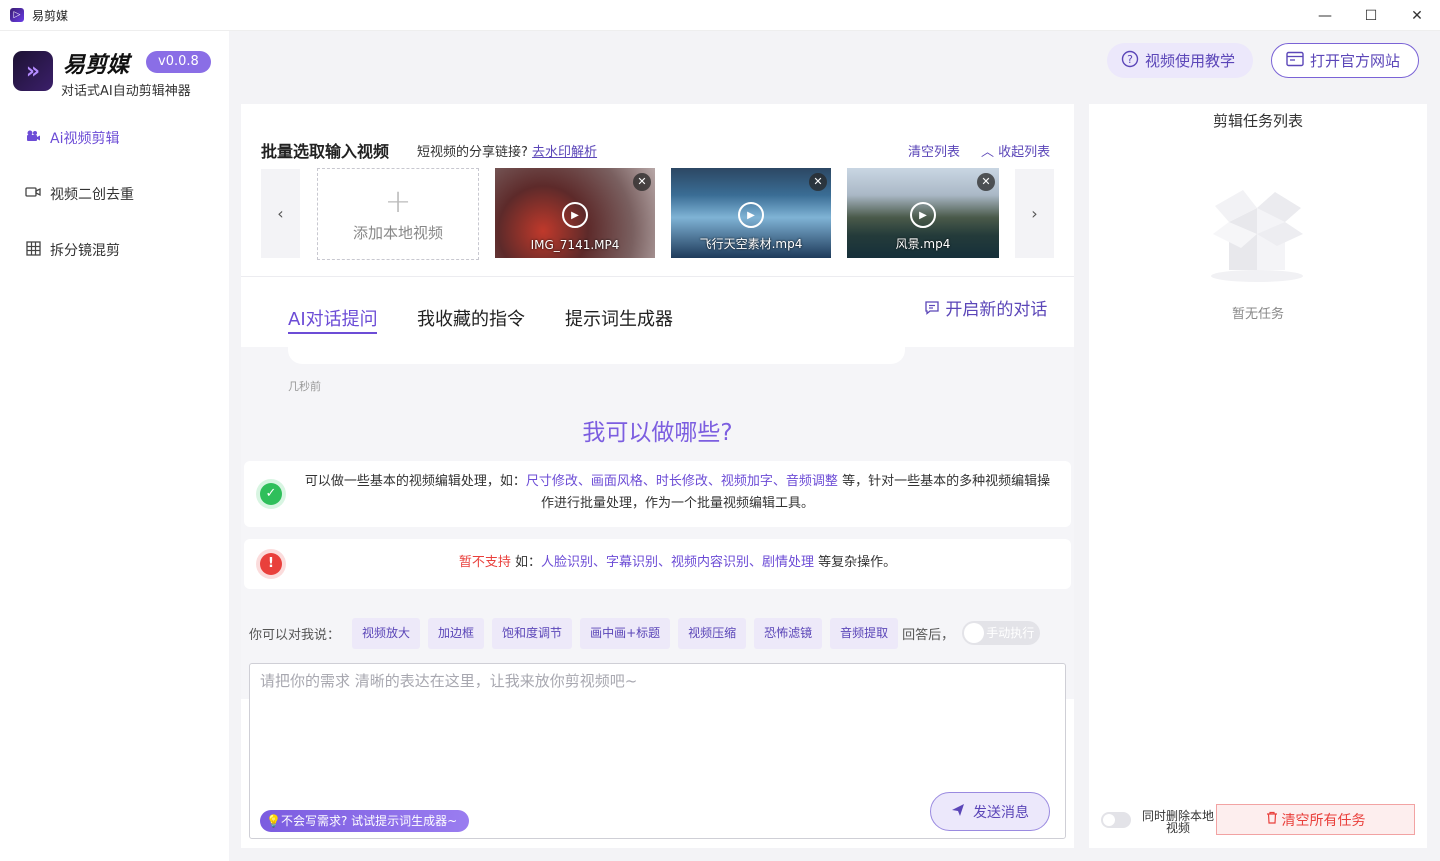 Image resolution: width=1440 pixels, height=861 pixels. What do you see at coordinates (17, 15) in the screenshot?
I see `app-icon: ▷` at bounding box center [17, 15].